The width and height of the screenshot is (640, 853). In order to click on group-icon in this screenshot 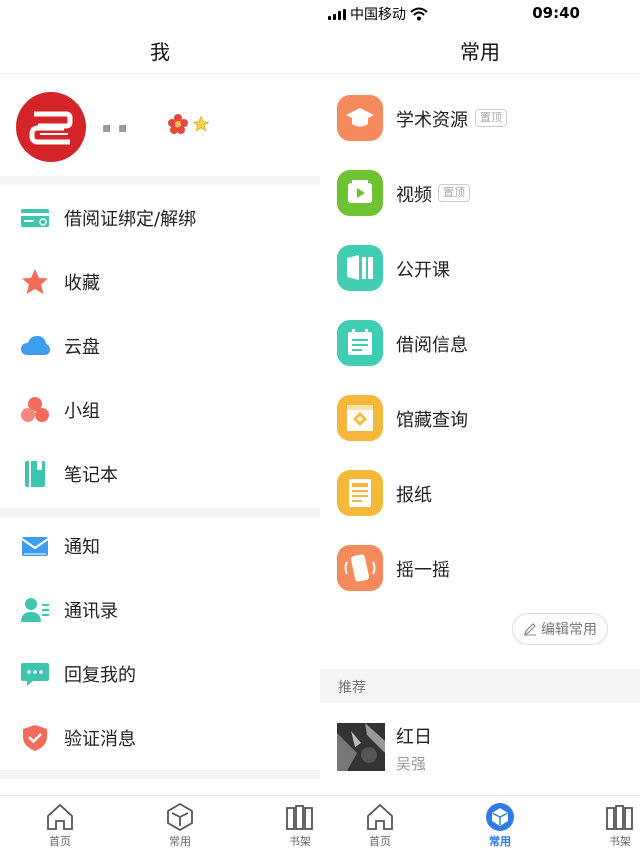, I will do `click(35, 409)`.